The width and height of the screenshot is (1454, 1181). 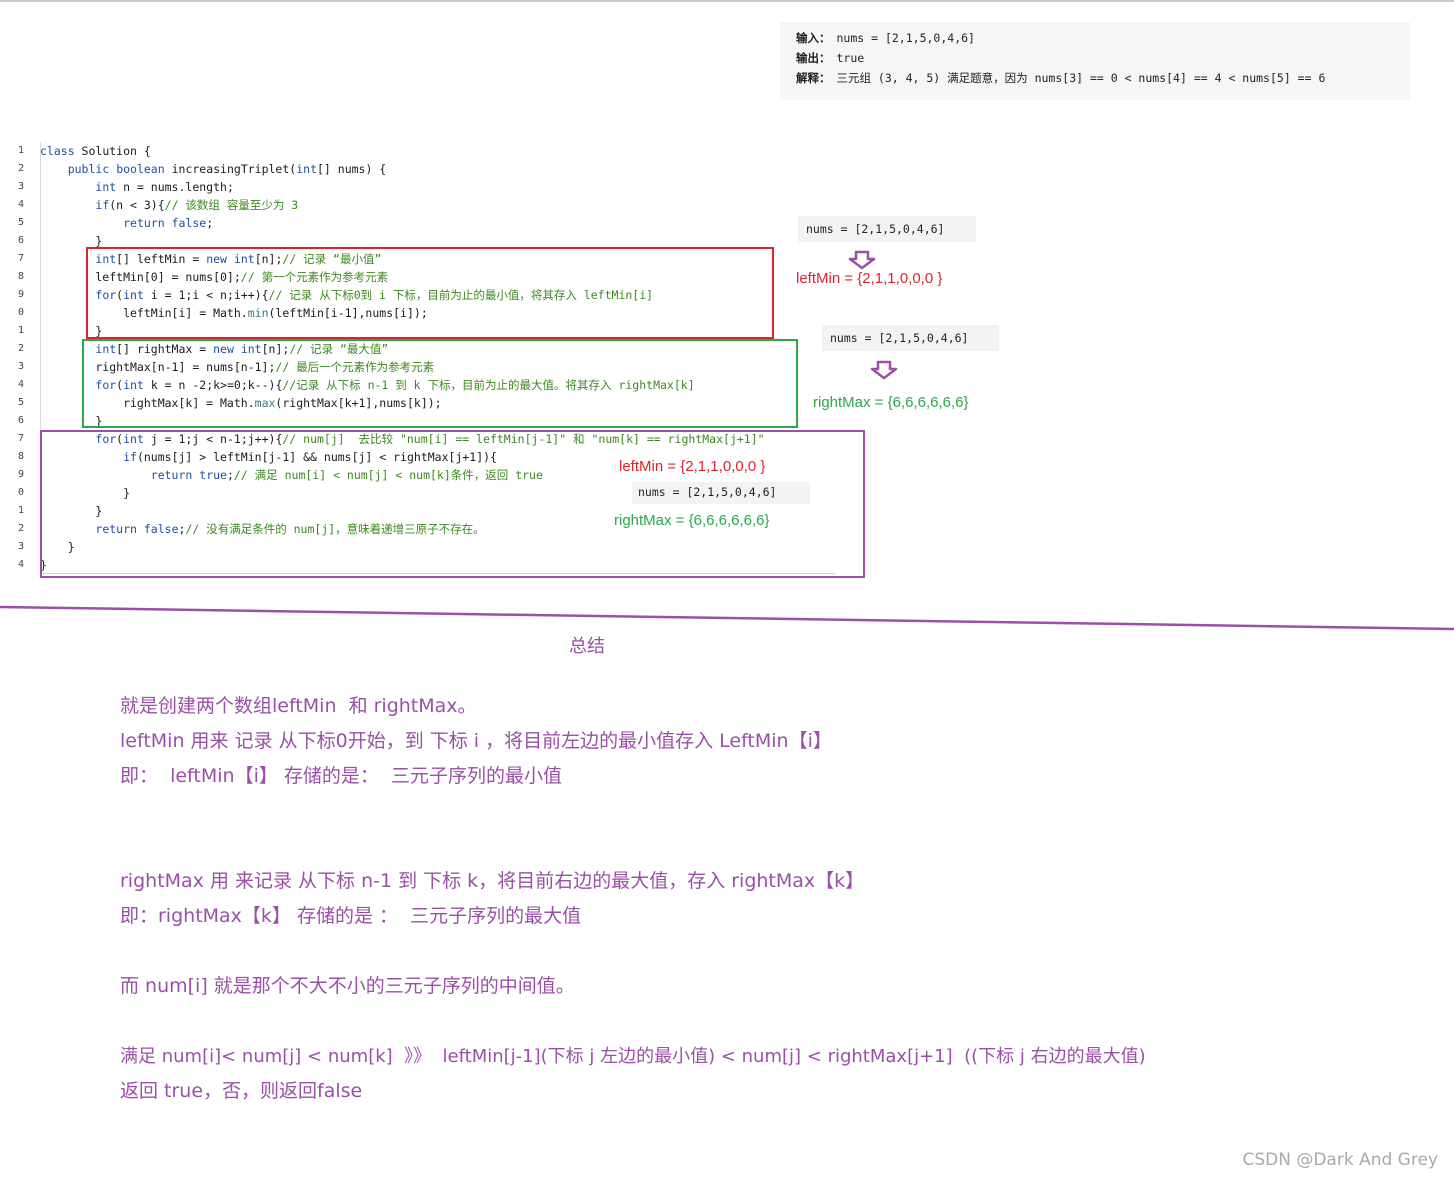 I want to click on watermark: CSDN @Dark And Grey, so click(x=1340, y=1160).